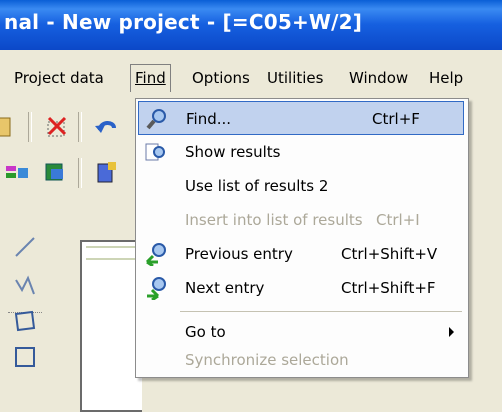 The width and height of the screenshot is (502, 412). Describe the element at coordinates (274, 220) in the screenshot. I see `menu-item-insert-label: Insert into list of results` at that location.